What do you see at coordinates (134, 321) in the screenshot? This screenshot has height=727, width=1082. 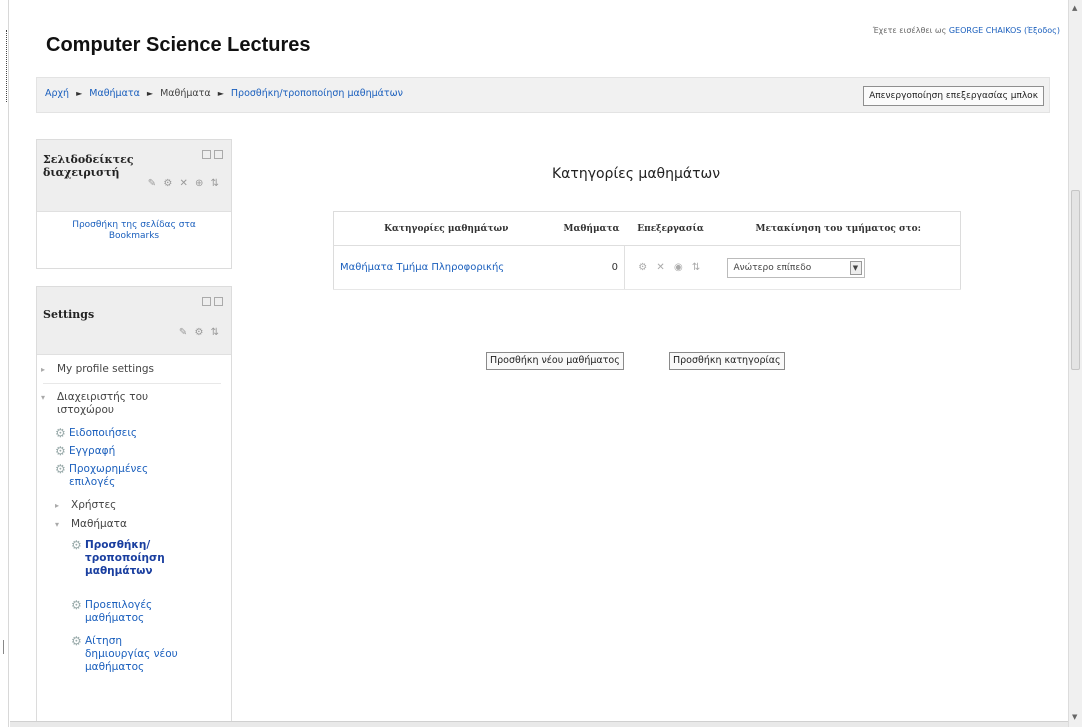 I see `block-header: Settings ✎ ⚙ ⇅` at bounding box center [134, 321].